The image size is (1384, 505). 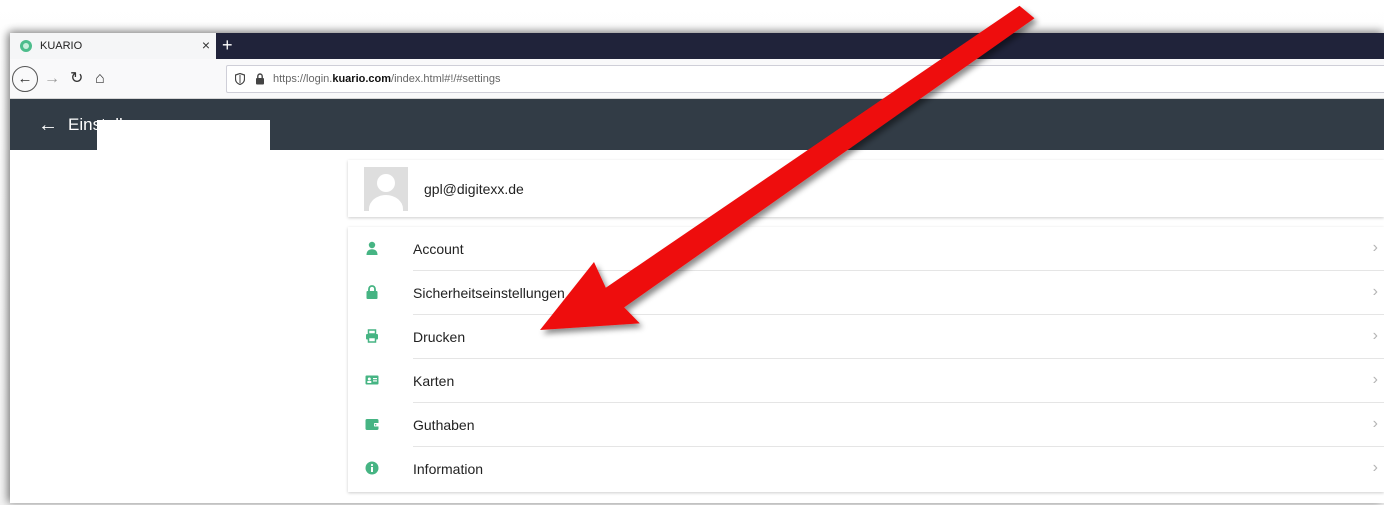 What do you see at coordinates (386, 182) in the screenshot?
I see `avatar-head-shape` at bounding box center [386, 182].